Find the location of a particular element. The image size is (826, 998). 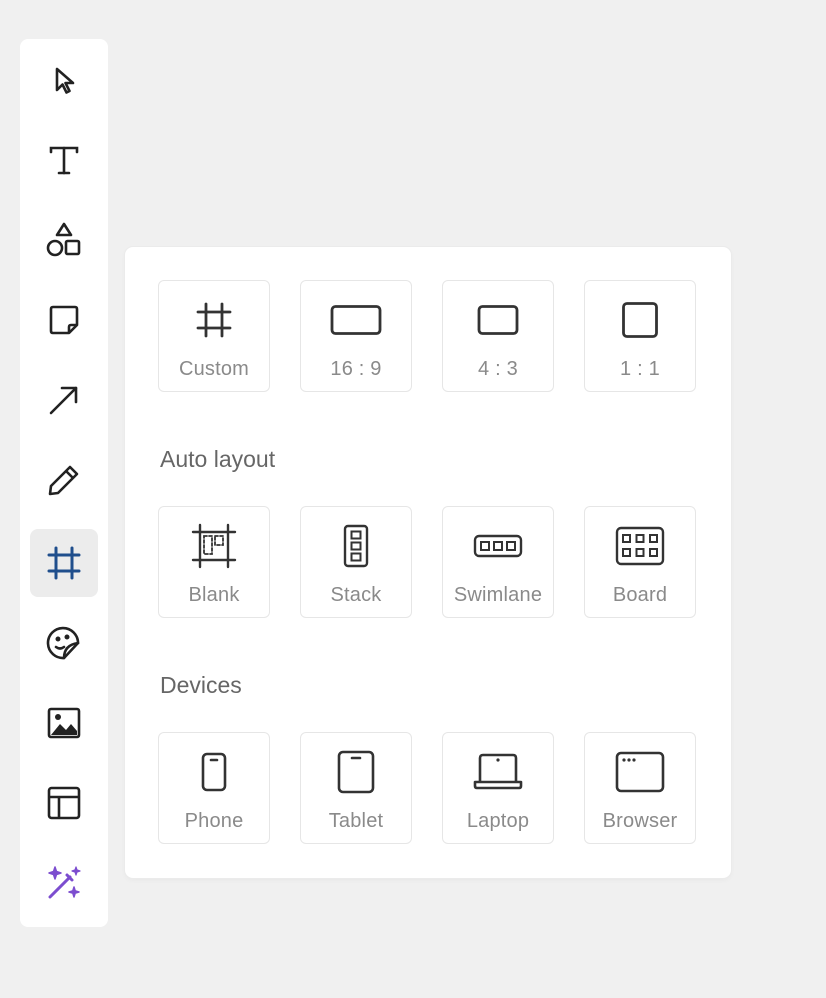

tool-stickers is located at coordinates (64, 643).